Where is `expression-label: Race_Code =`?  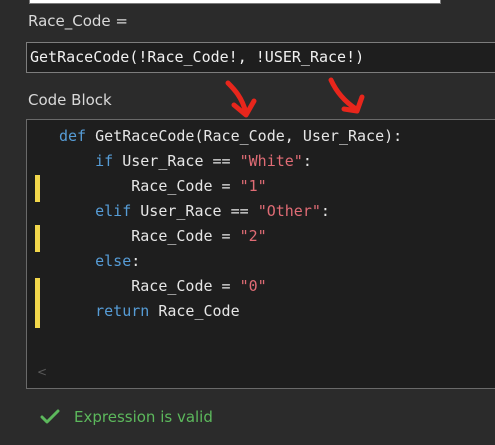 expression-label: Race_Code = is located at coordinates (78, 21).